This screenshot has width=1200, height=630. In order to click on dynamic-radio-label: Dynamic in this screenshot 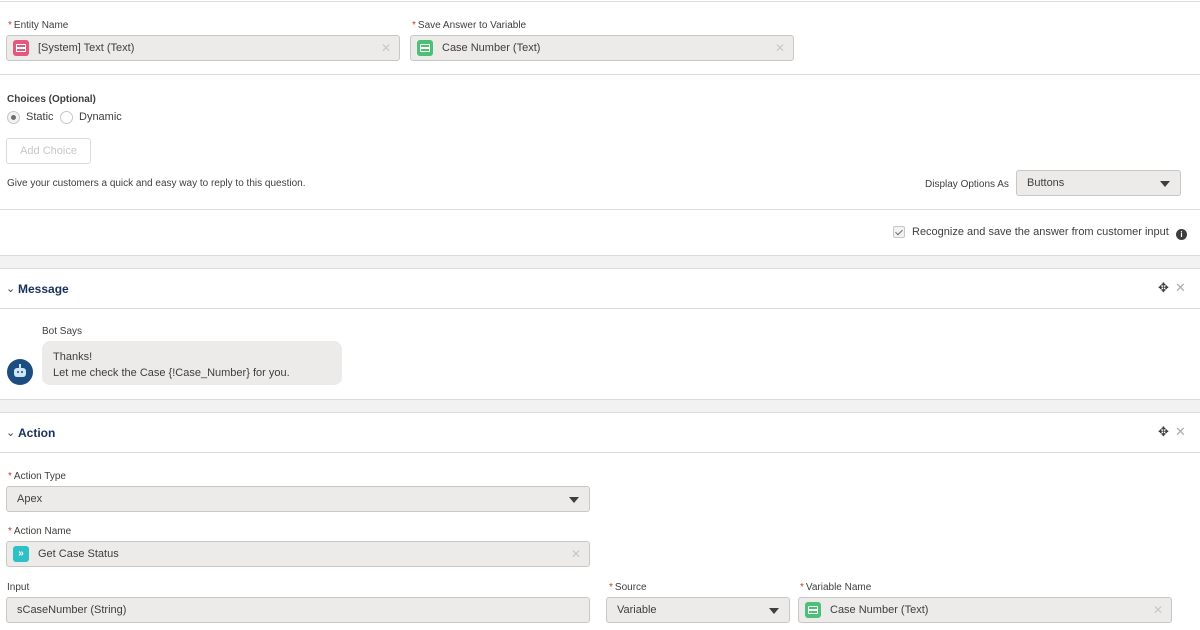, I will do `click(100, 117)`.